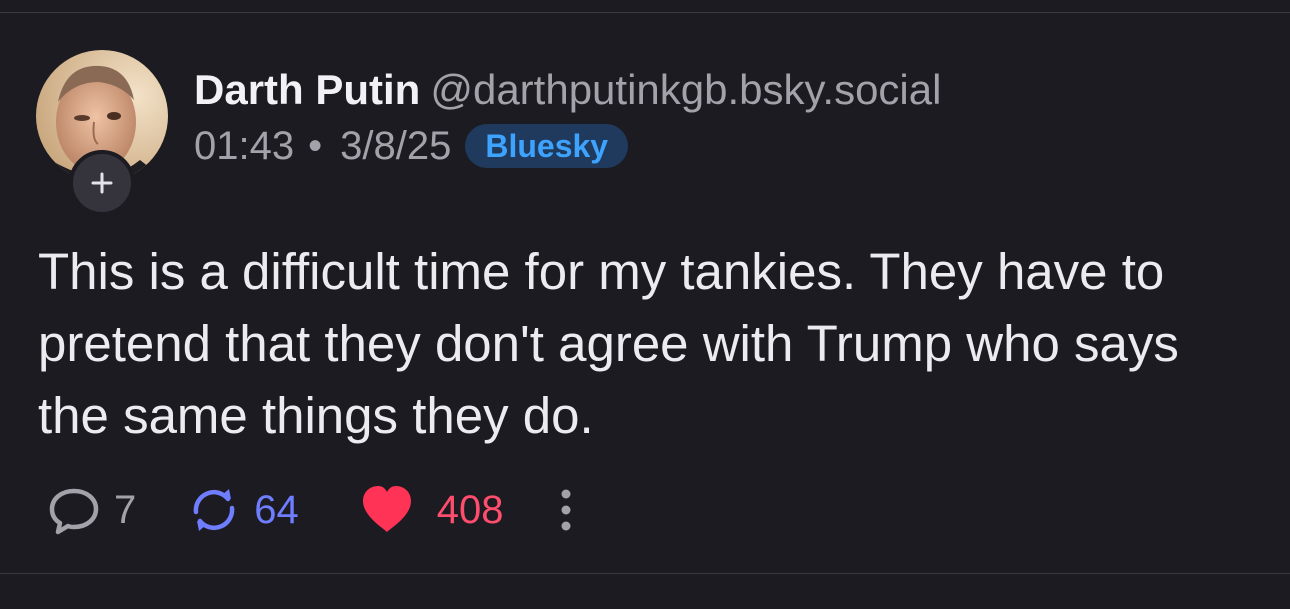  What do you see at coordinates (547, 146) in the screenshot?
I see `source-badge: Bluesky` at bounding box center [547, 146].